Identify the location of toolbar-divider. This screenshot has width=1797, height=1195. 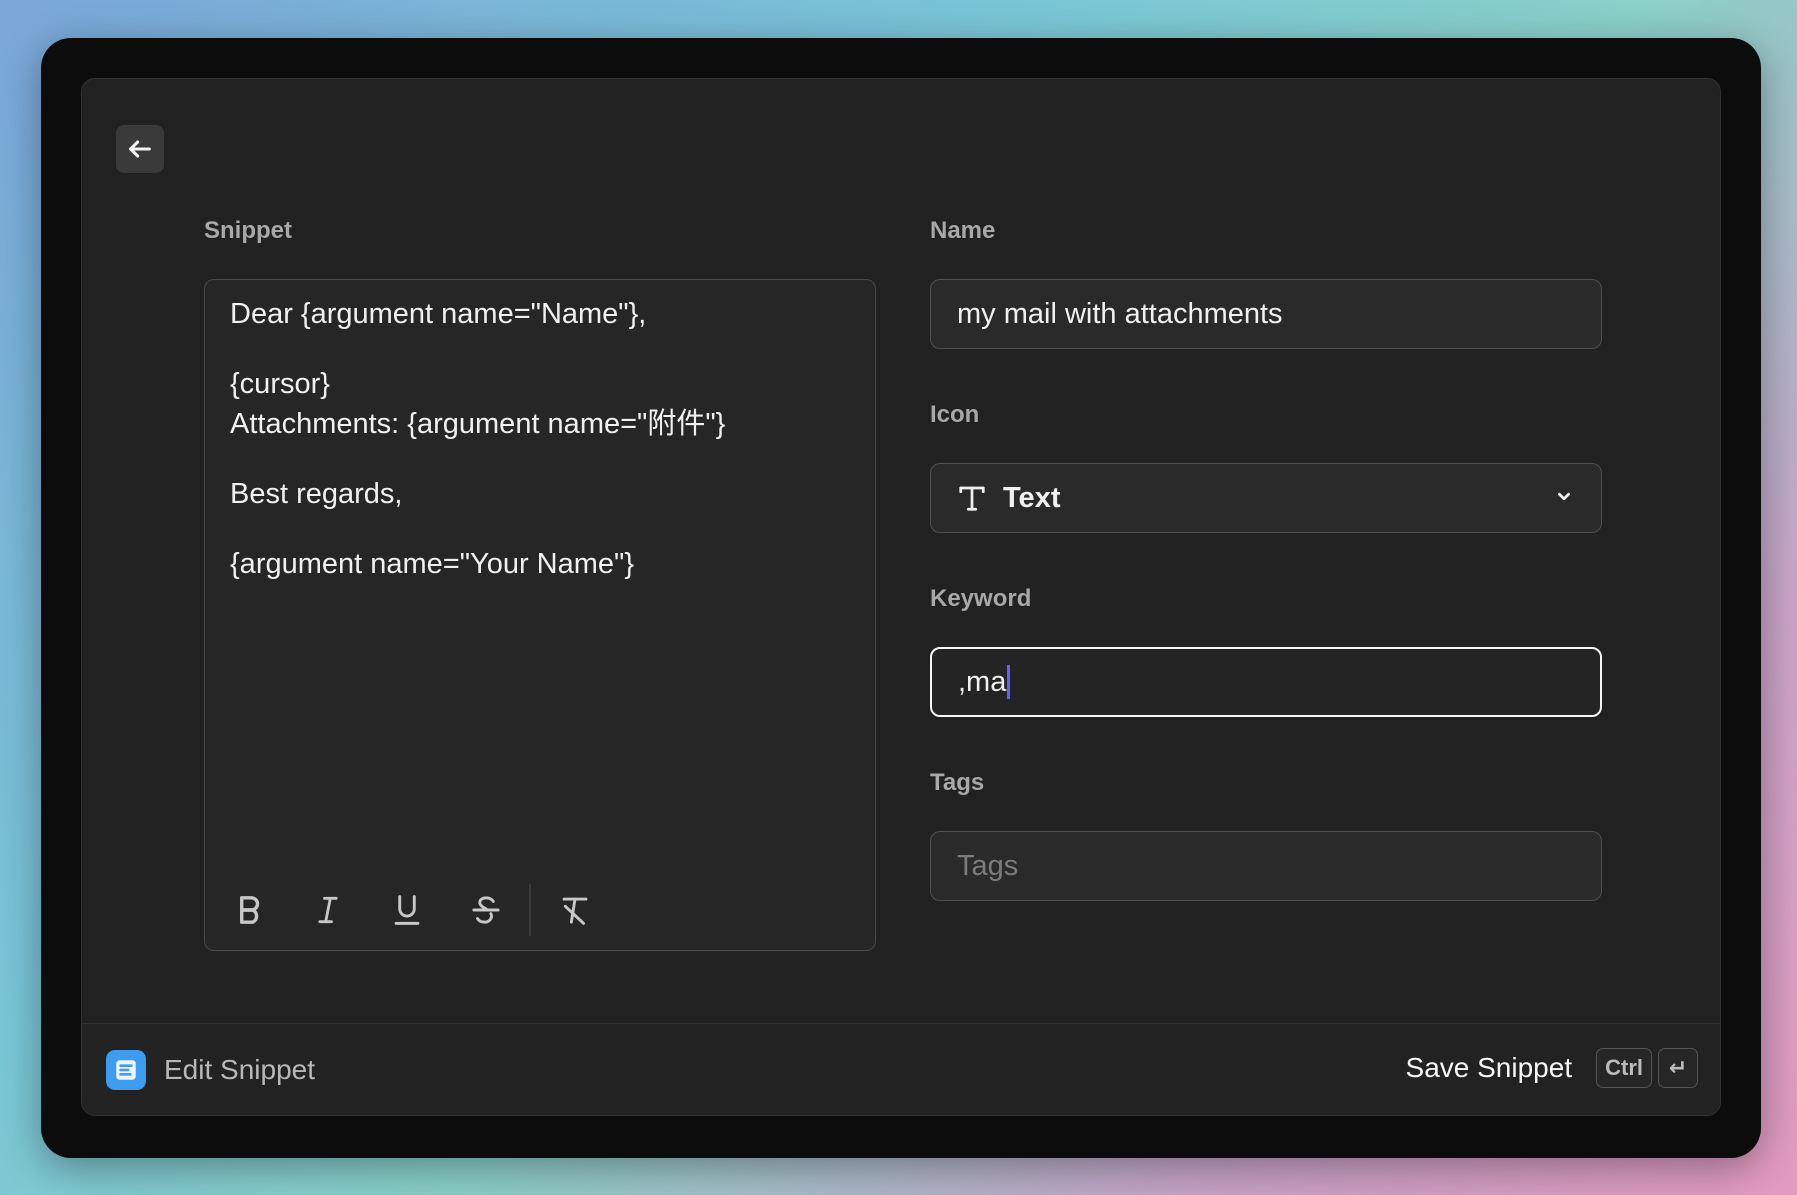
(530, 910).